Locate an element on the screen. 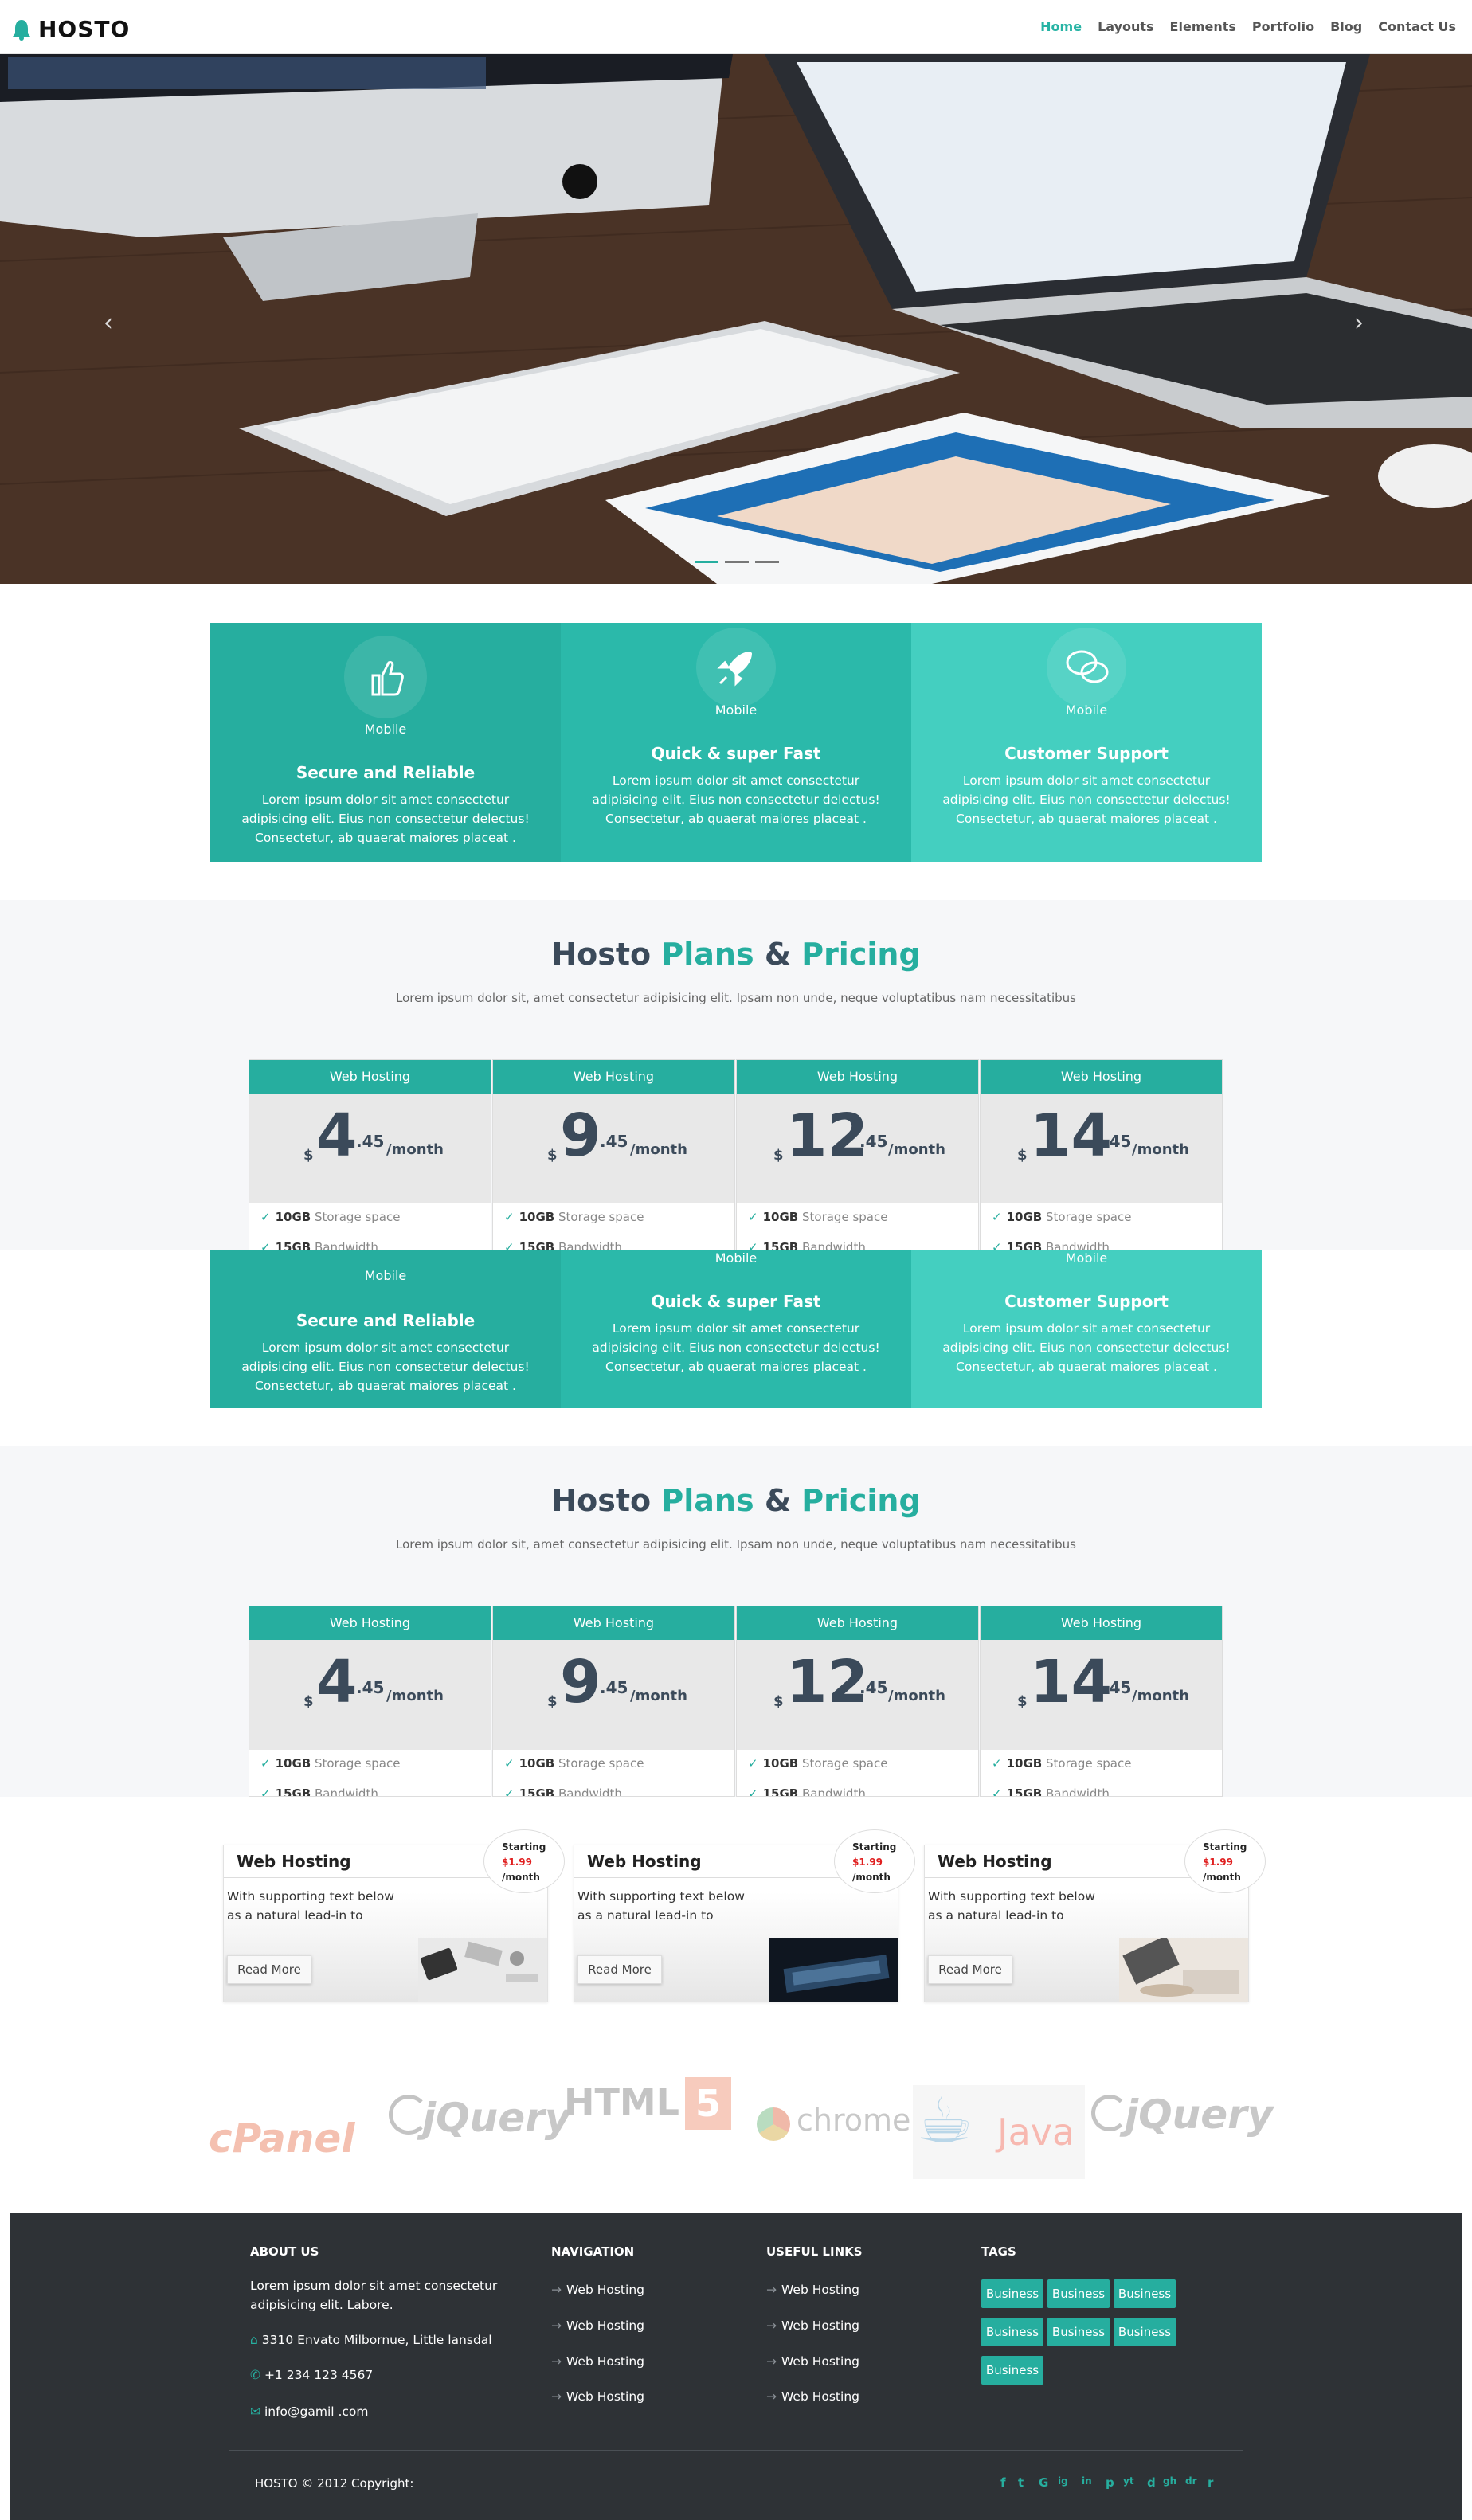 This screenshot has height=2520, width=1472. slider-indicator-active is located at coordinates (706, 562).